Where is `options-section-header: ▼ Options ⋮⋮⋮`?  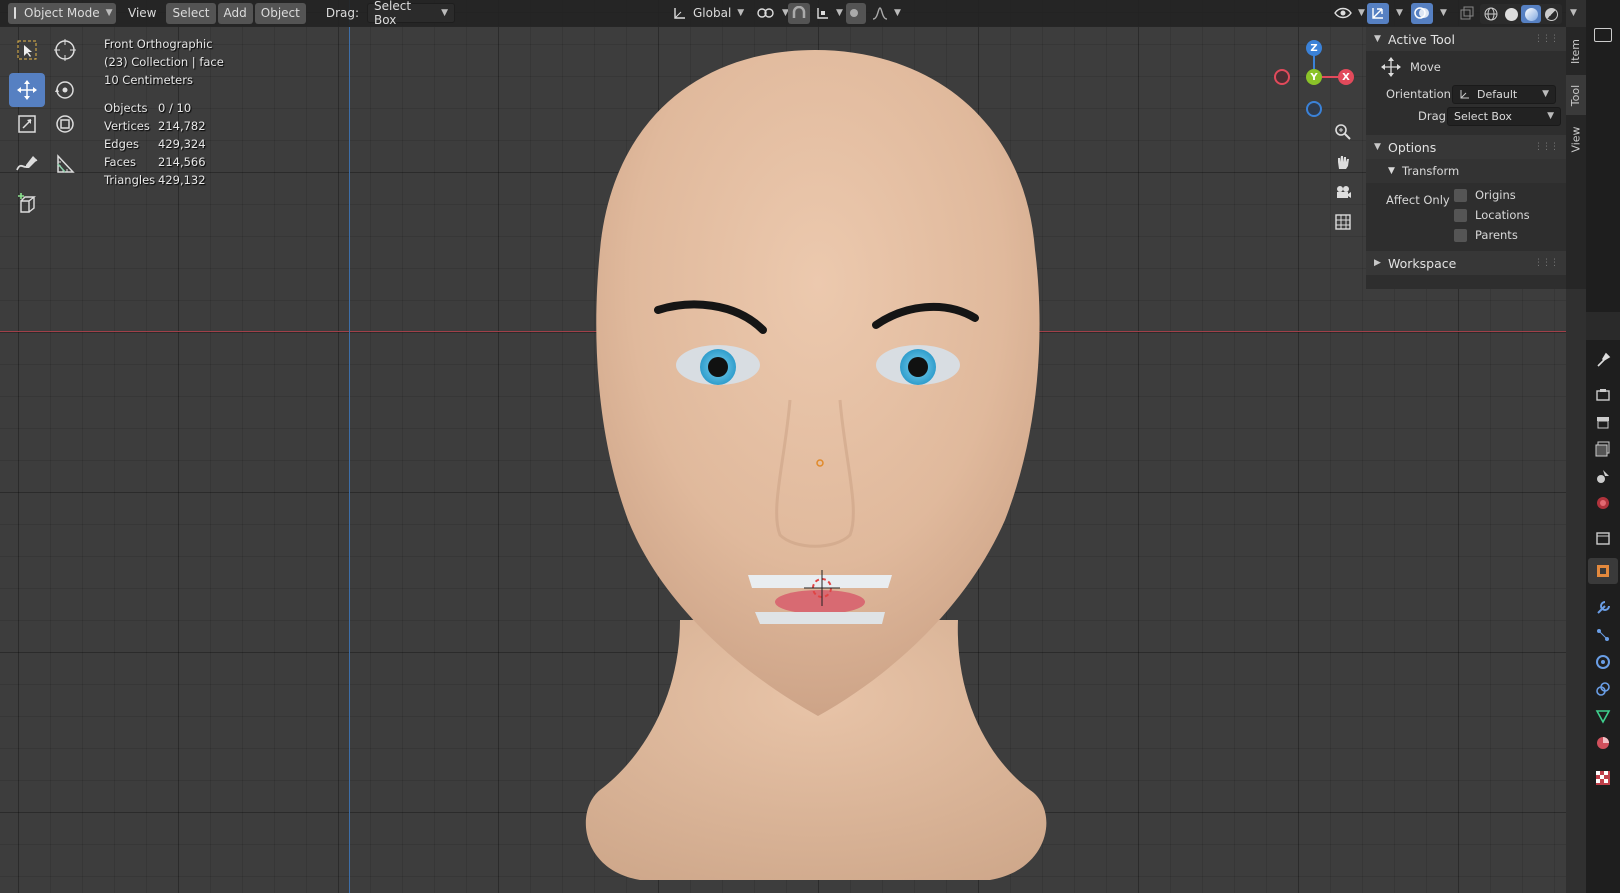 options-section-header: ▼ Options ⋮⋮⋮ is located at coordinates (1466, 147).